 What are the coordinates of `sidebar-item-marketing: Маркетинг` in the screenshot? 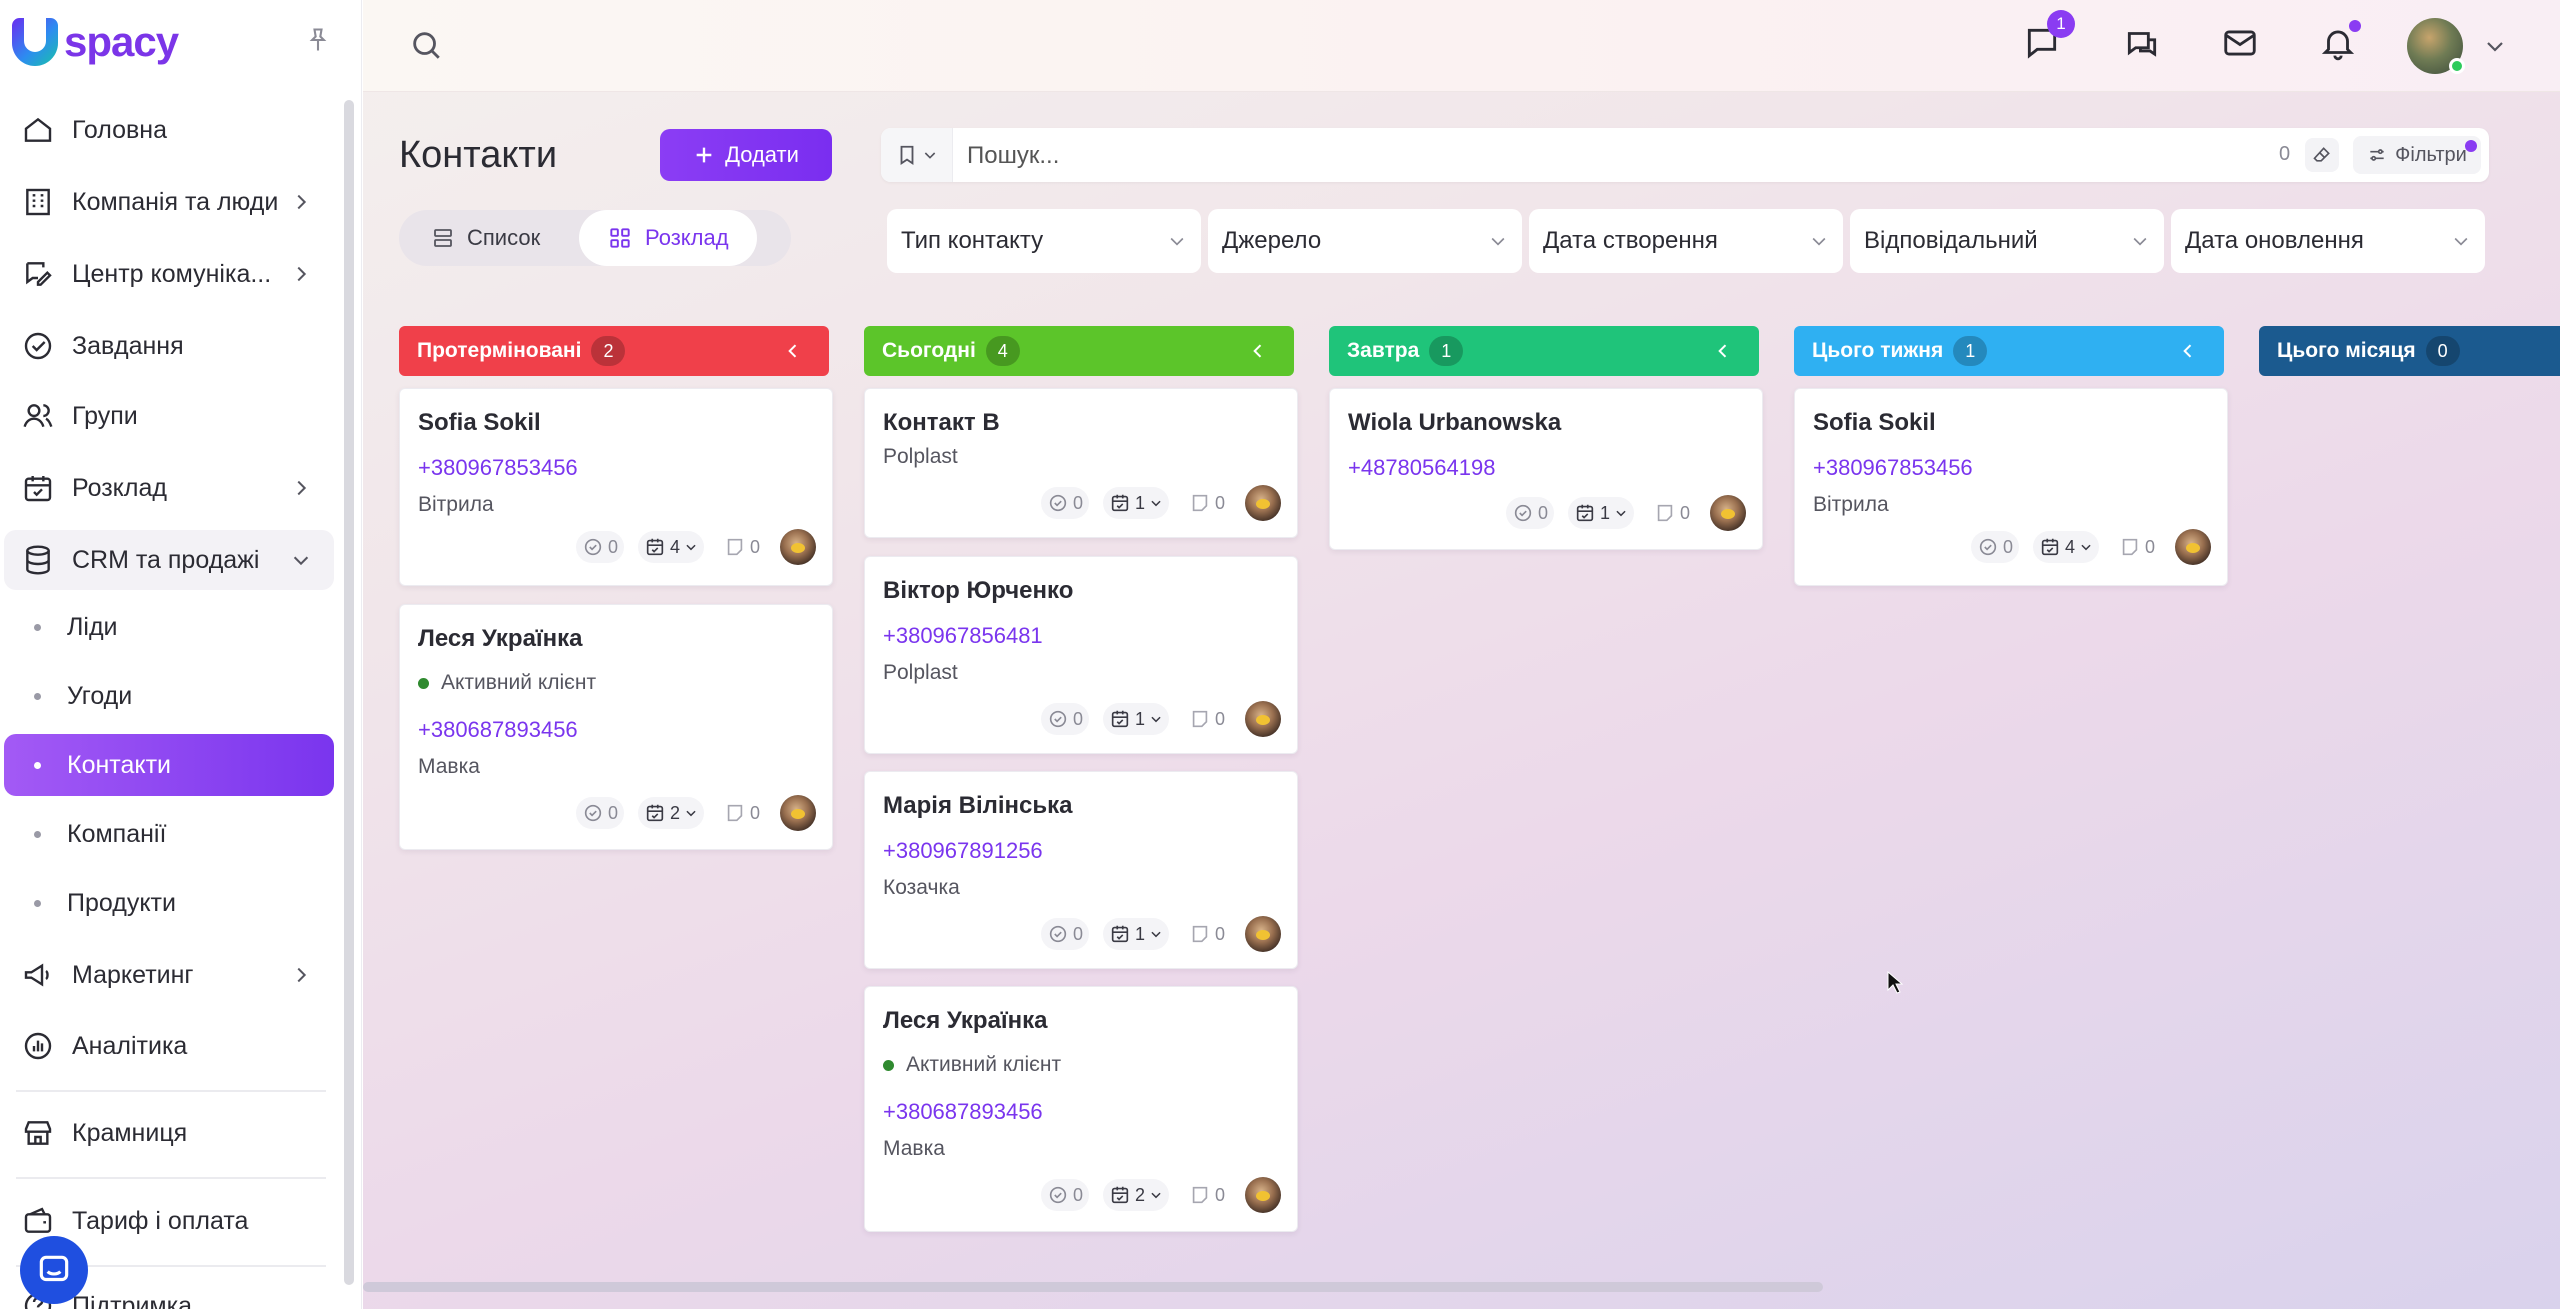 It's located at (169, 975).